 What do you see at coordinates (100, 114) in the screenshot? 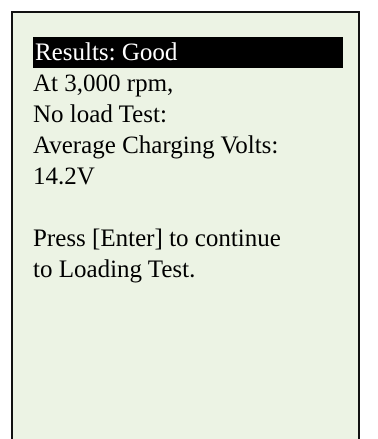
I see `test-type-line: No load Test:` at bounding box center [100, 114].